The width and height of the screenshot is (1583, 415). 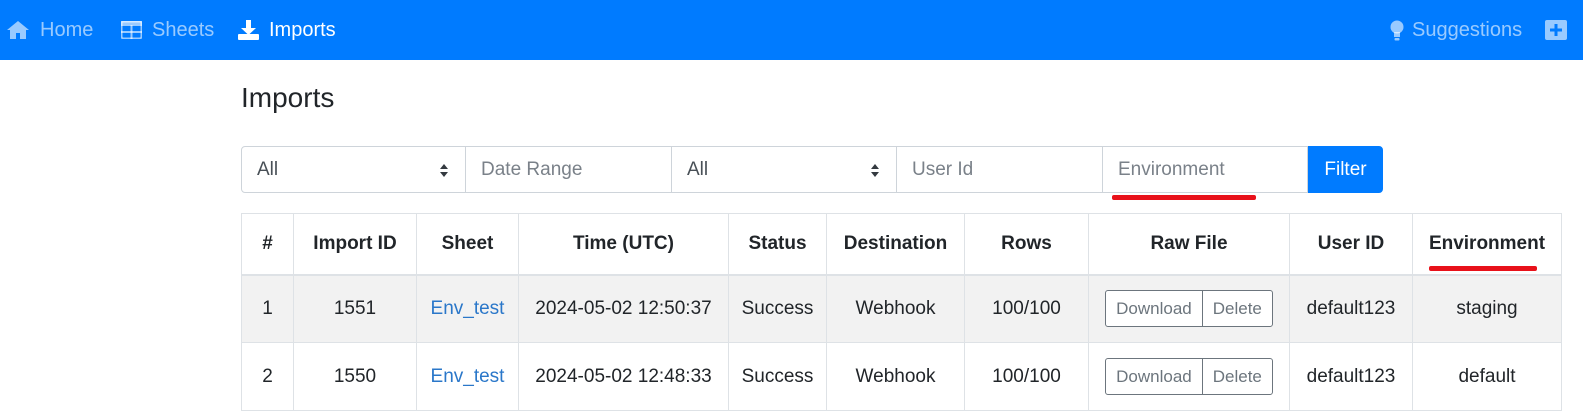 What do you see at coordinates (467, 244) in the screenshot?
I see `column-header-sheet: Sheet` at bounding box center [467, 244].